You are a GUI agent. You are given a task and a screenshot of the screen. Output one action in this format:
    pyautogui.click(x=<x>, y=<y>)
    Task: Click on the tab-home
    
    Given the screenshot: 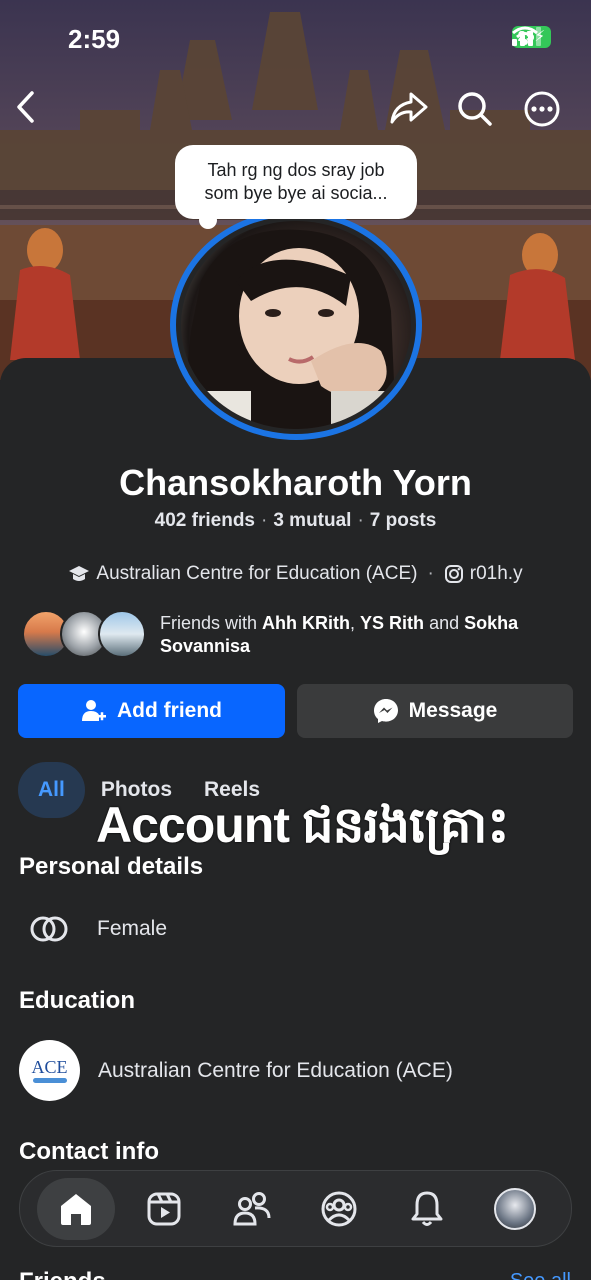 What is the action you would take?
    pyautogui.click(x=75, y=1208)
    